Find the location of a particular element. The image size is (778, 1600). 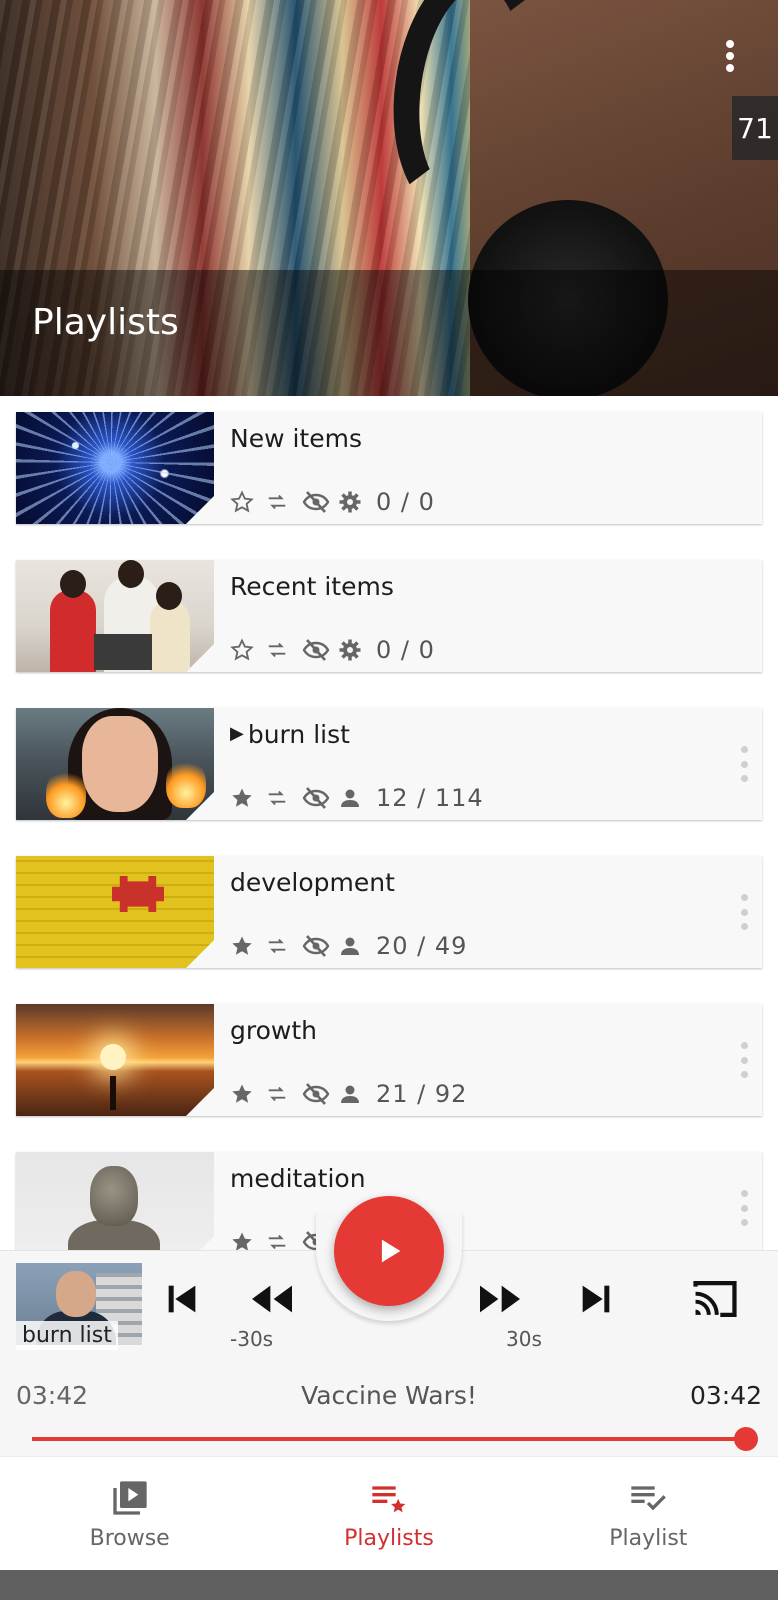

playlist-title: meditation is located at coordinates (298, 1178).